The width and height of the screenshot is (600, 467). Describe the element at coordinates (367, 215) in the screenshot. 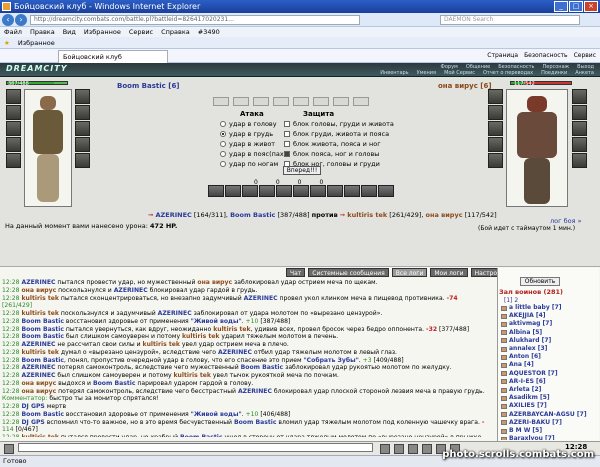

I see `team-b-name: kultiris tek` at that location.